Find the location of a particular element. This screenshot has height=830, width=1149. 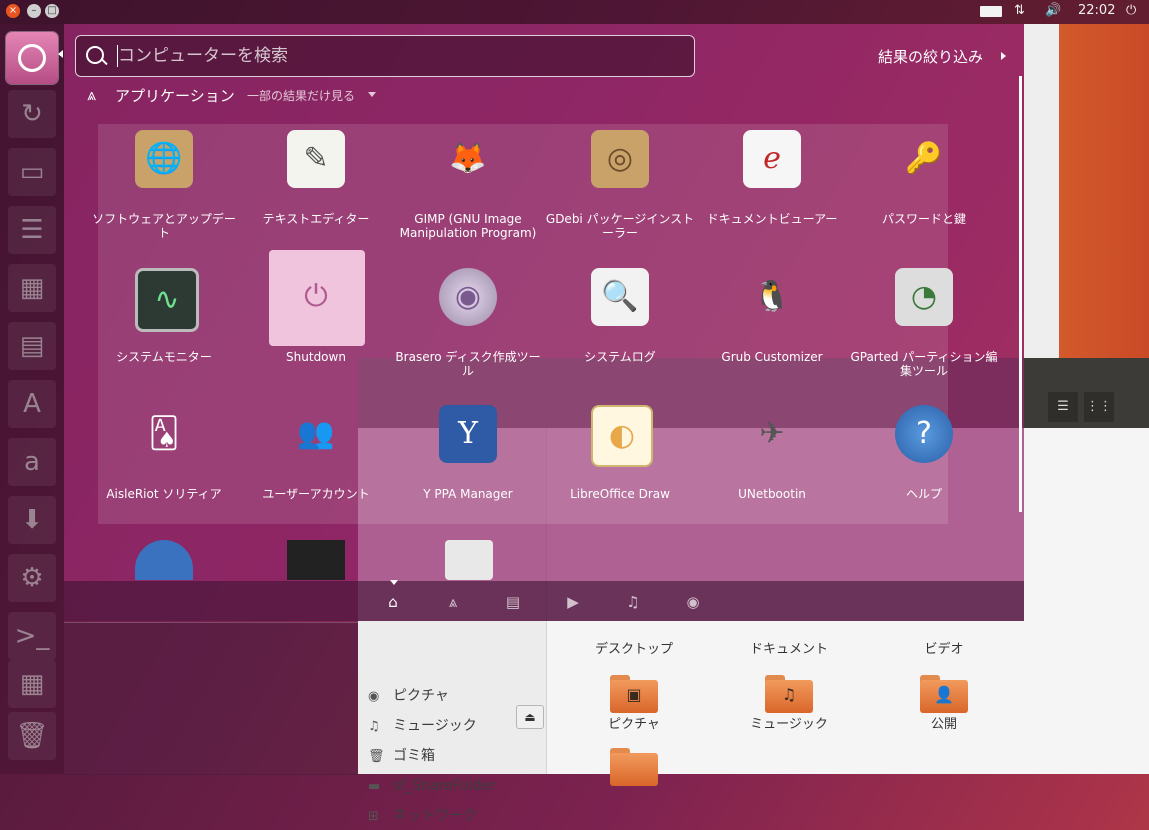

user-accounts-icon: 👥 is located at coordinates (316, 433).